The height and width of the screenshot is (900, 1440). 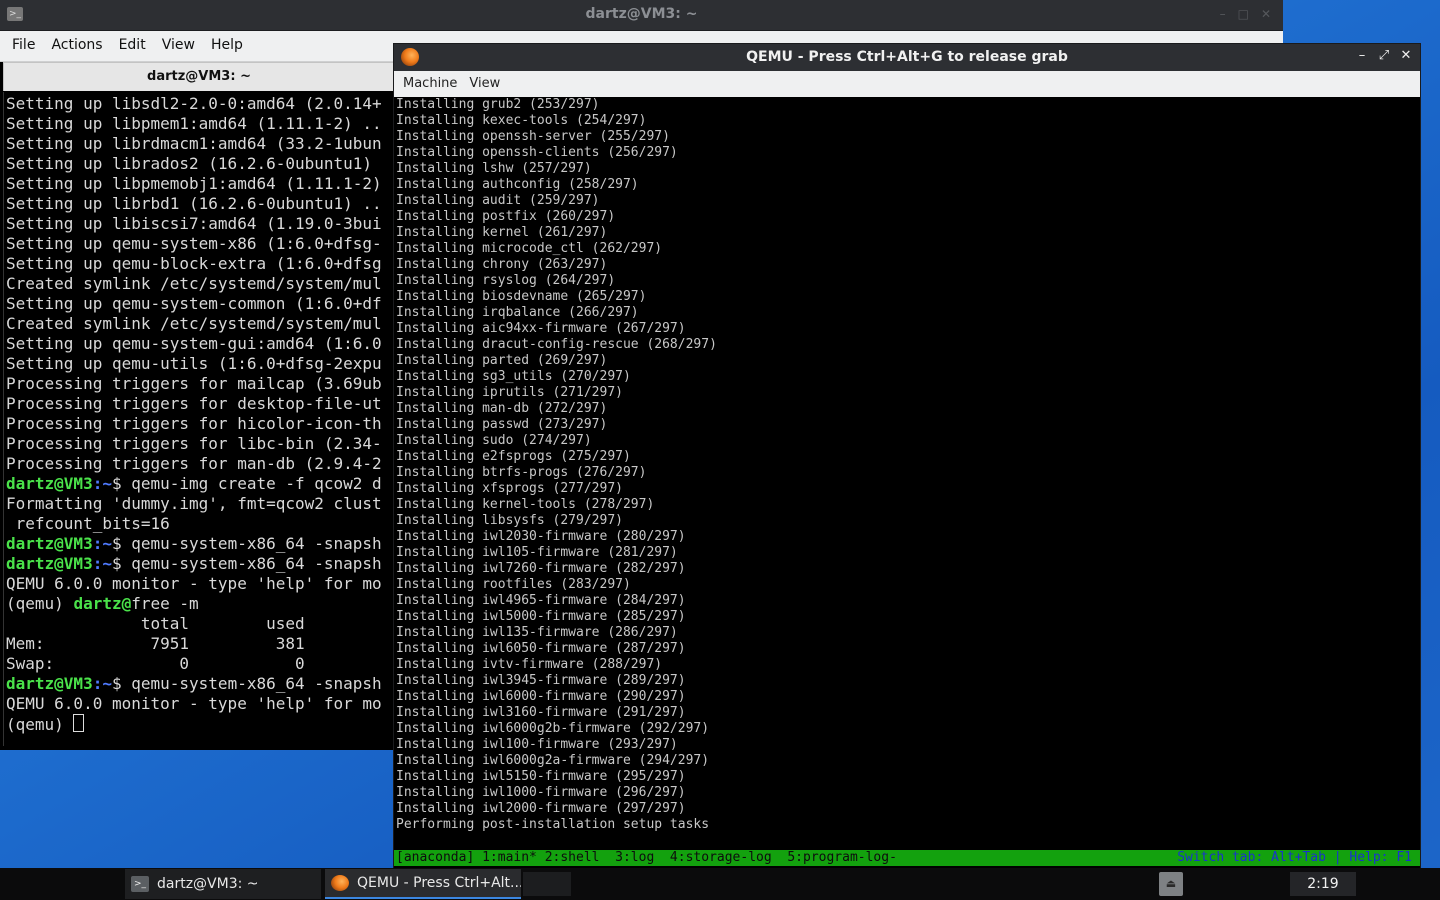 What do you see at coordinates (541, 712) in the screenshot?
I see `console-line: Installing iwl3160-firmware (291/297)` at bounding box center [541, 712].